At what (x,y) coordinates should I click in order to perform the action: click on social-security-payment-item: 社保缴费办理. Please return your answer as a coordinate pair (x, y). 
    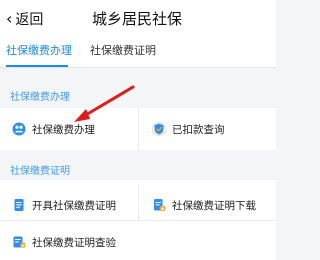
    Looking at the image, I should click on (53, 129).